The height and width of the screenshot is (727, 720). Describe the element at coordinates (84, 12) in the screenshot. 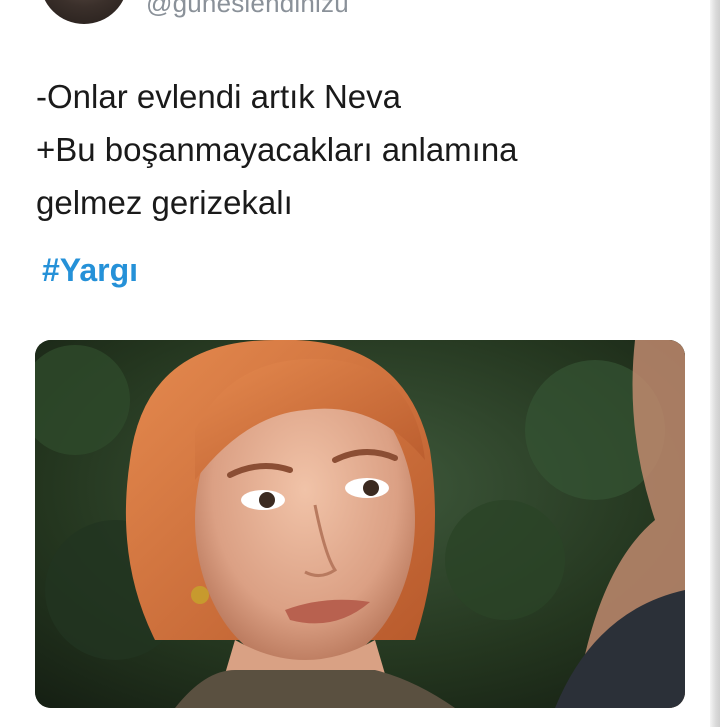

I see `author-avatar` at that location.